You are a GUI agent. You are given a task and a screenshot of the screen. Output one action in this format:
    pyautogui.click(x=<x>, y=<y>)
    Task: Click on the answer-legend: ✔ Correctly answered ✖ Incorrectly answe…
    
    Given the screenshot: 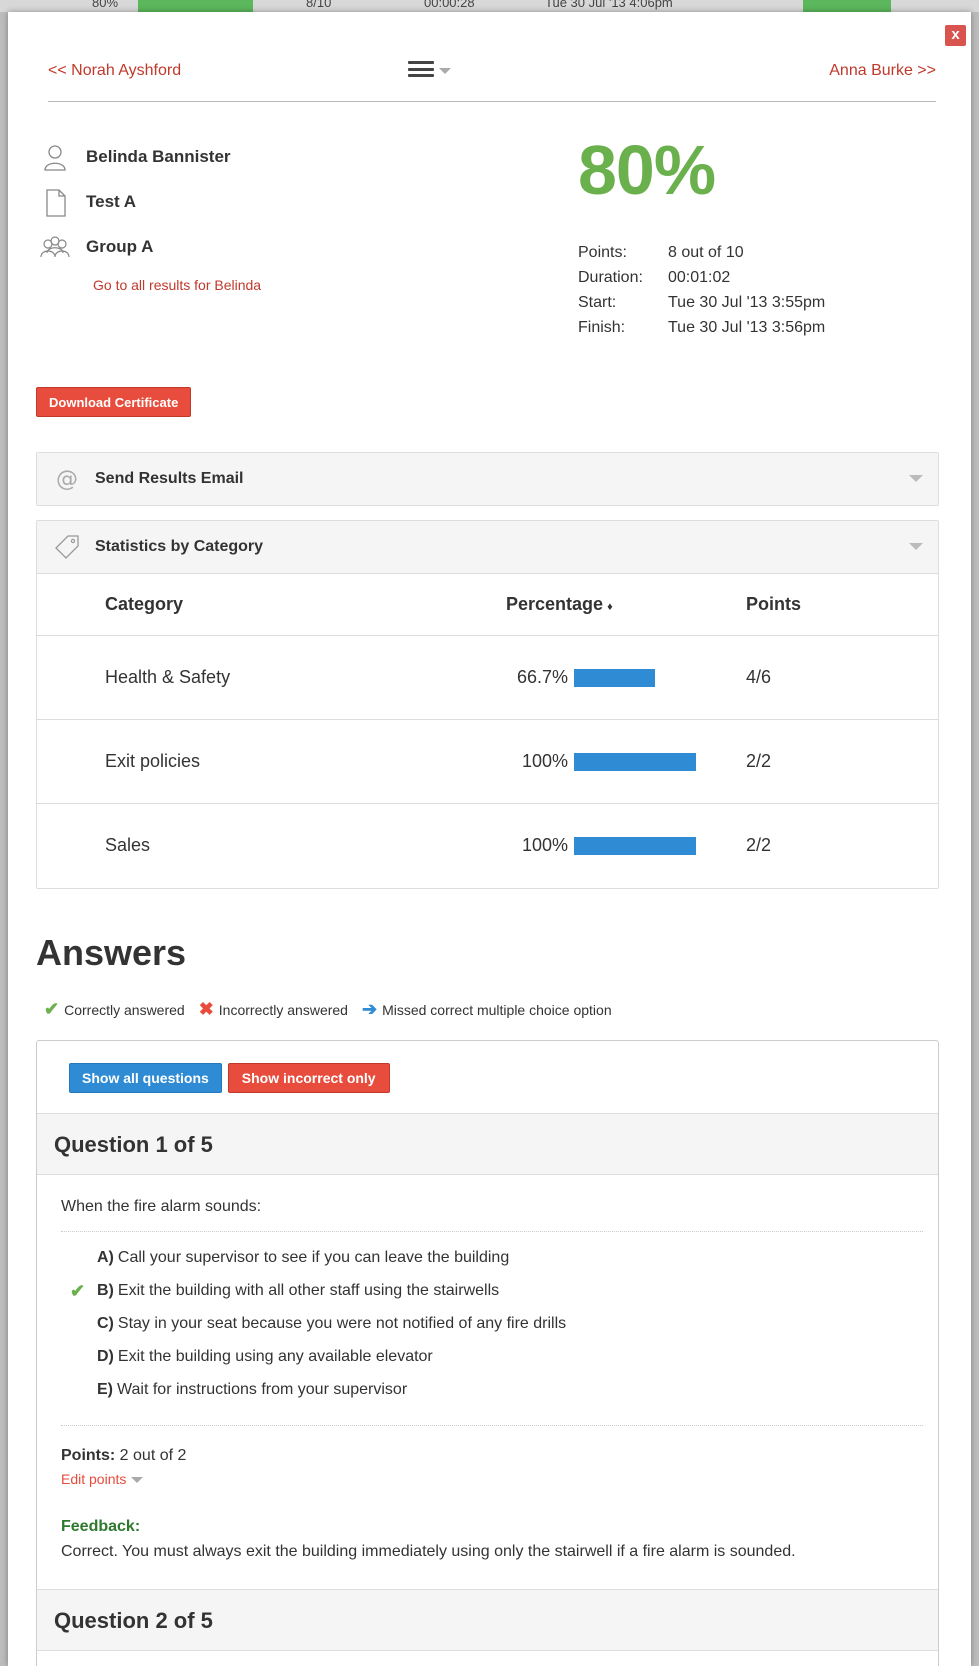 What is the action you would take?
    pyautogui.click(x=335, y=1009)
    